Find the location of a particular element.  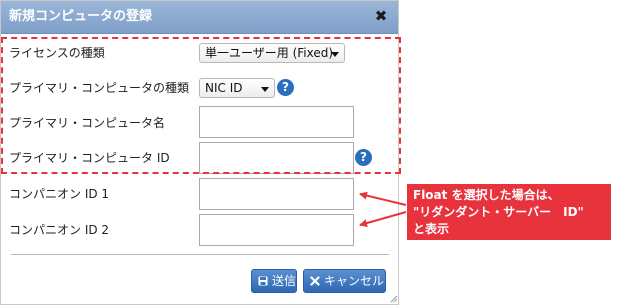

callout-arrows is located at coordinates (383, 209).